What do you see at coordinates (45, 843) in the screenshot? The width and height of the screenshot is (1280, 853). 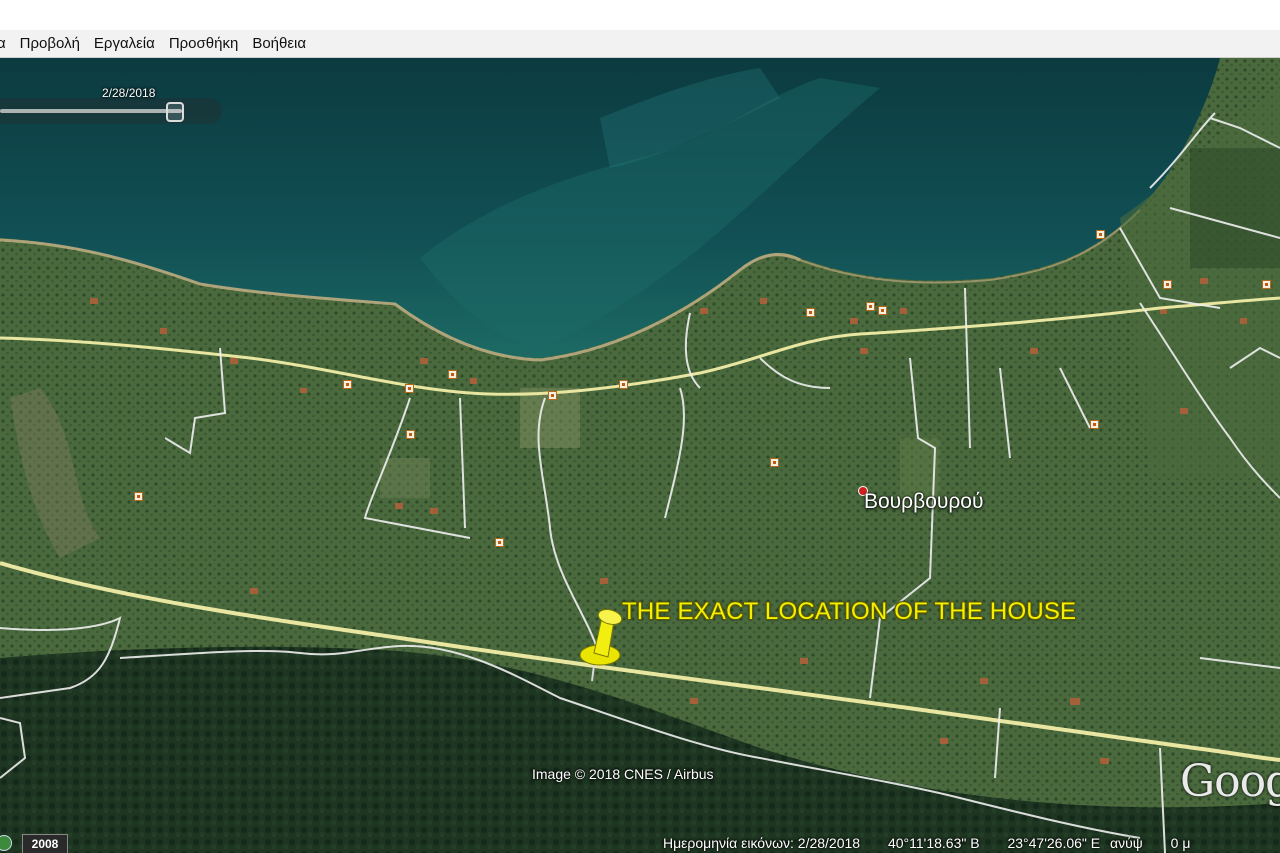 I see `historical-imagery-year: 2008` at bounding box center [45, 843].